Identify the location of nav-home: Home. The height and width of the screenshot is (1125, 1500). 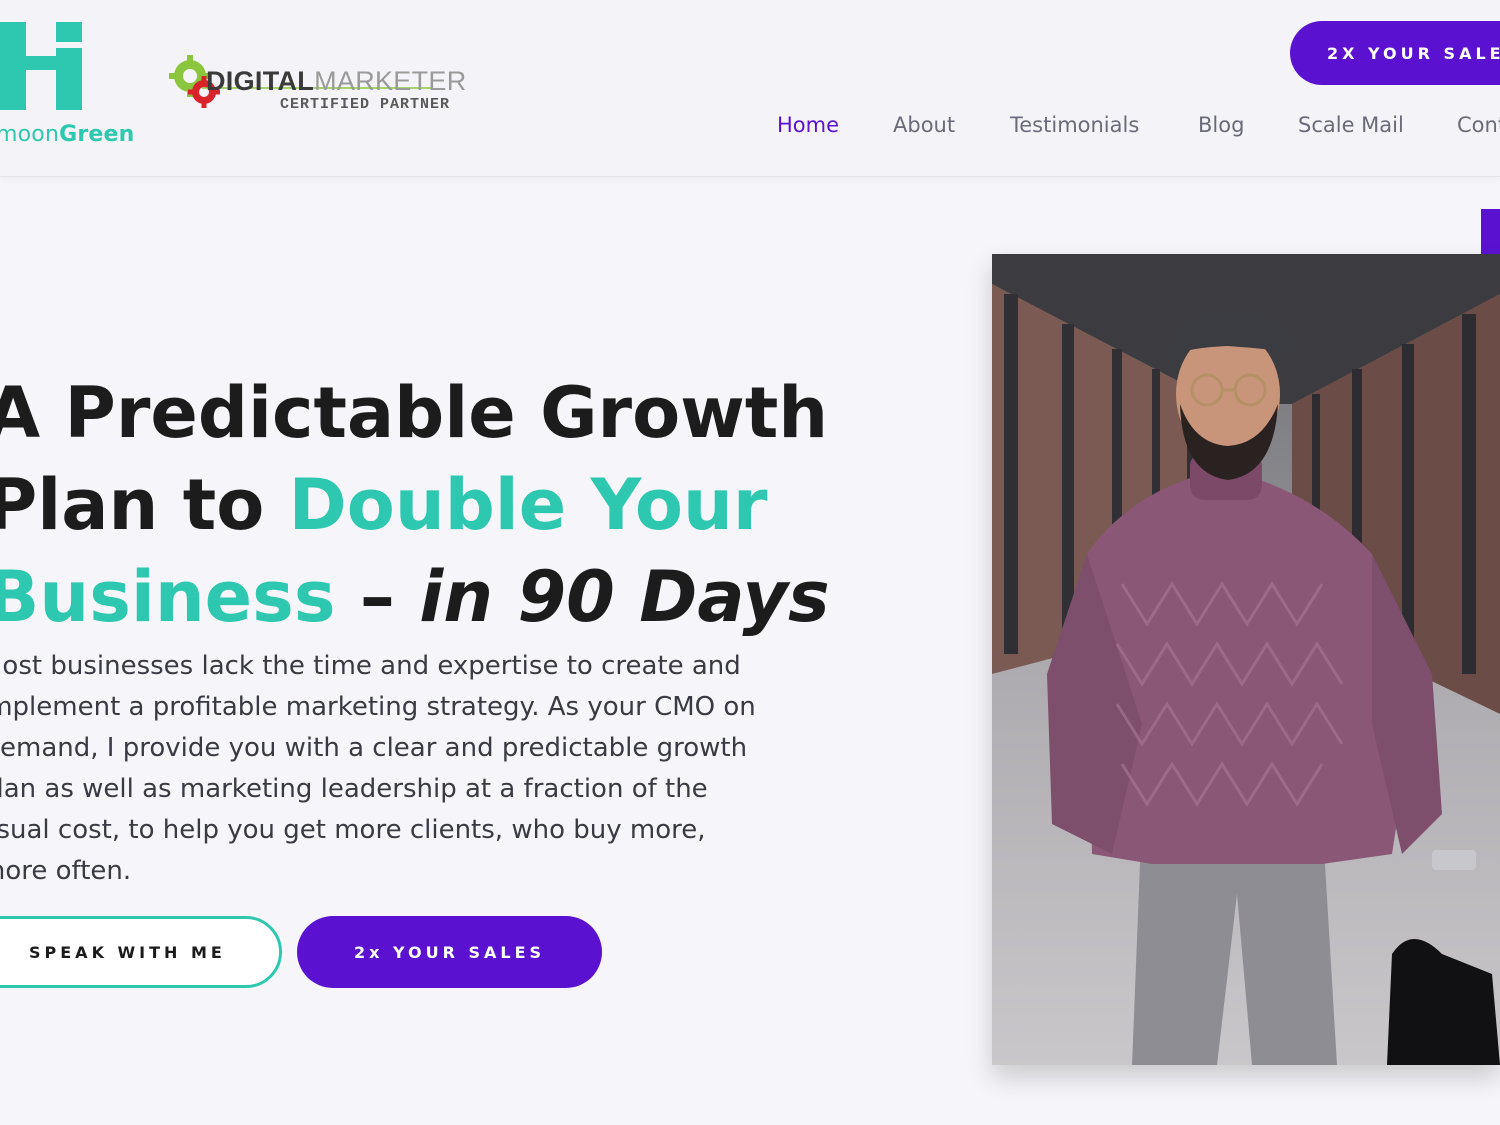
(808, 125).